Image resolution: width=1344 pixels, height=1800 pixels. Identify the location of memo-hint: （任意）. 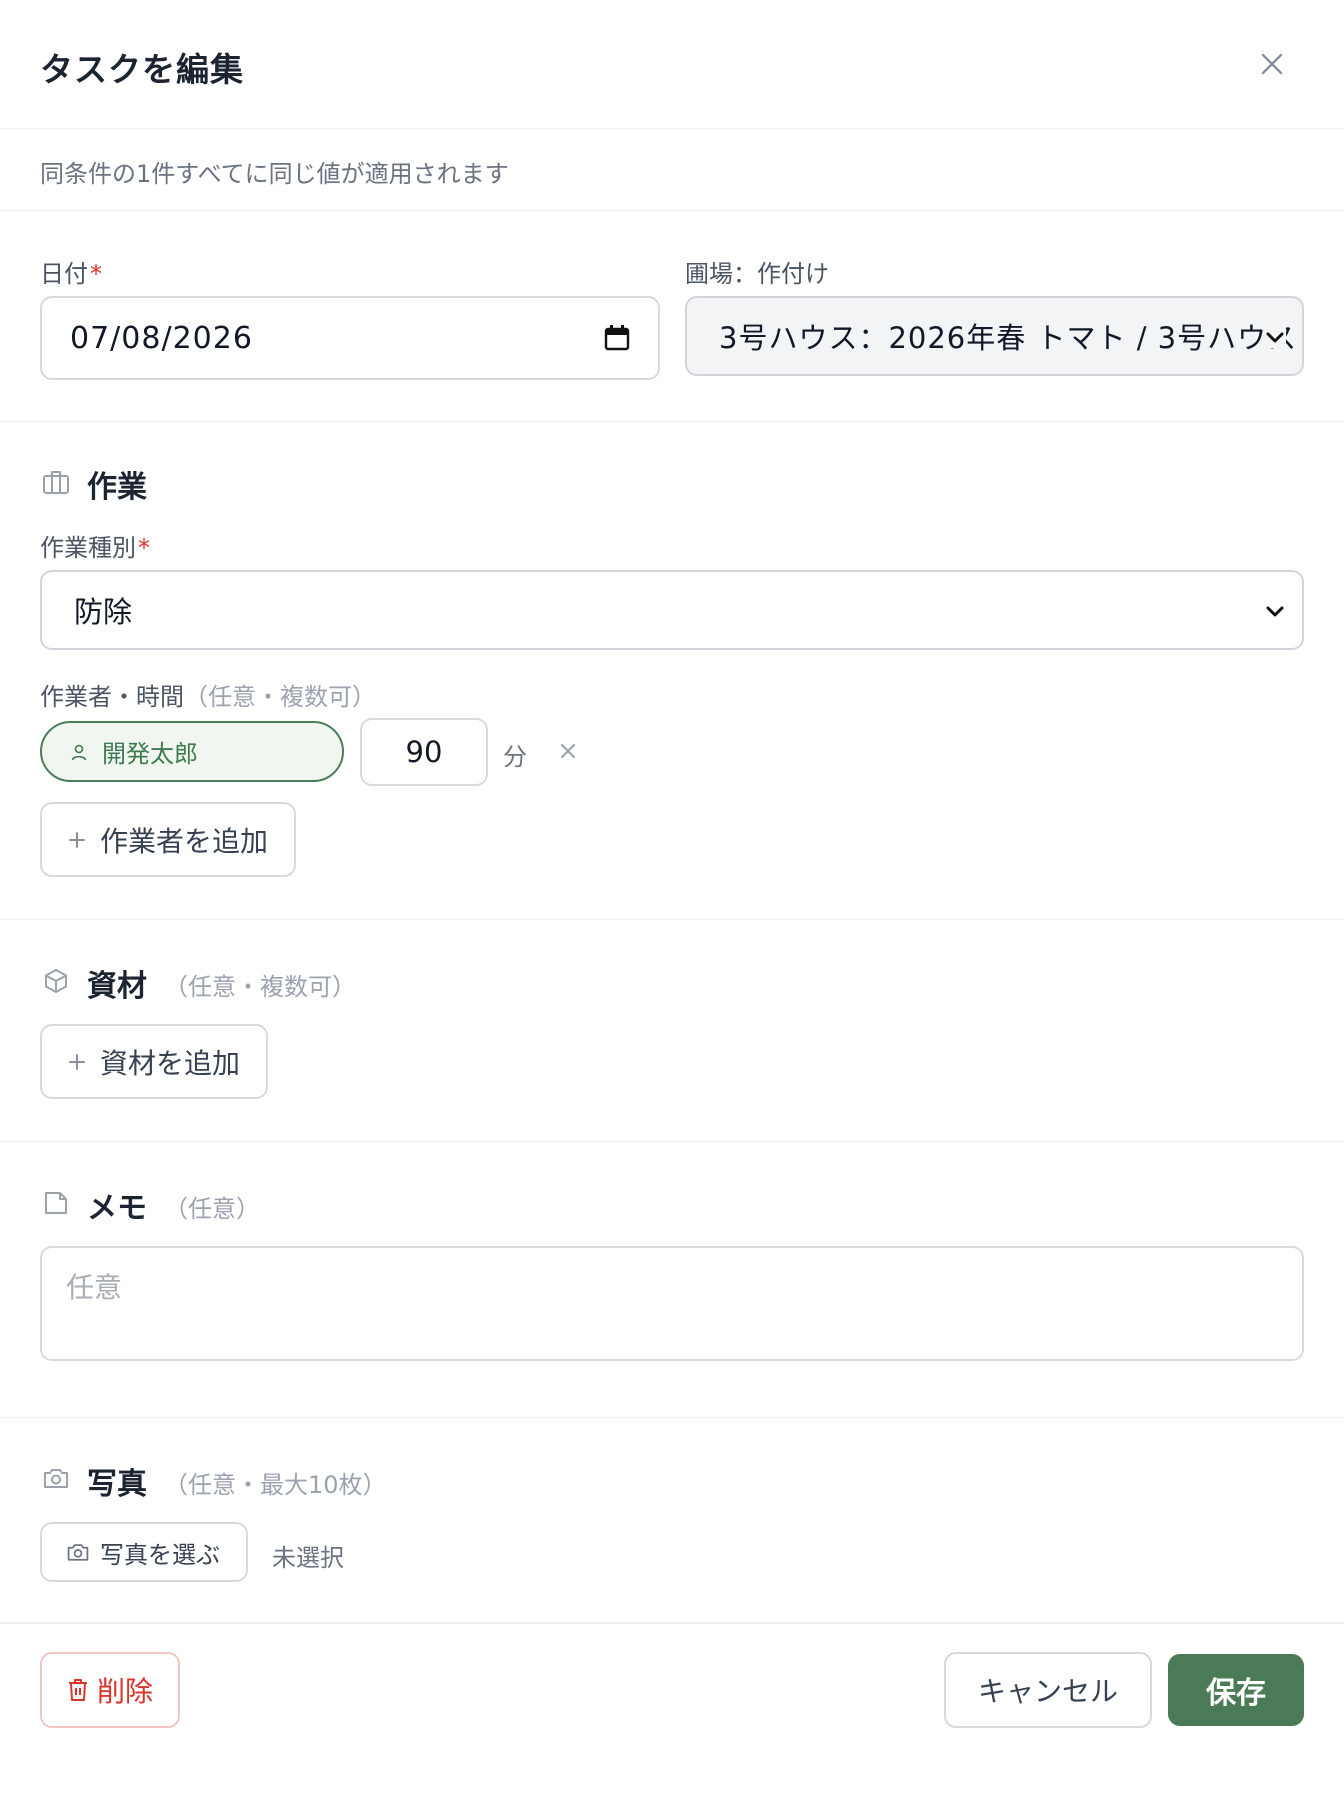
(212, 1209).